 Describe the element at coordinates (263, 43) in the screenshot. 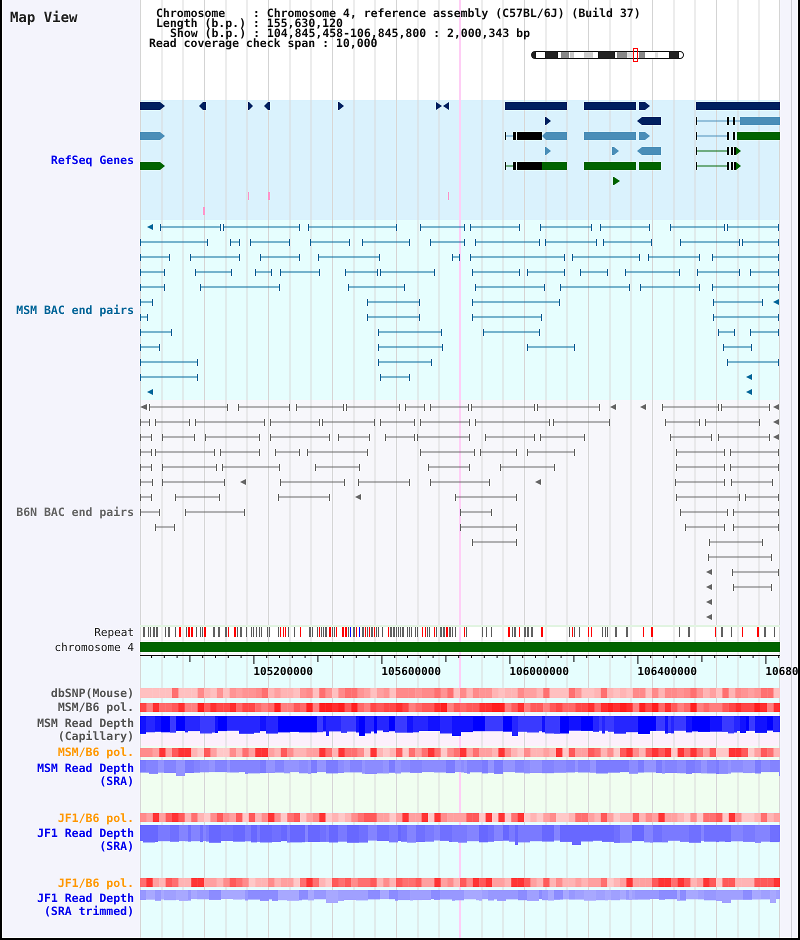

I see `map-info-line: Read coverage check span : 10,000` at that location.